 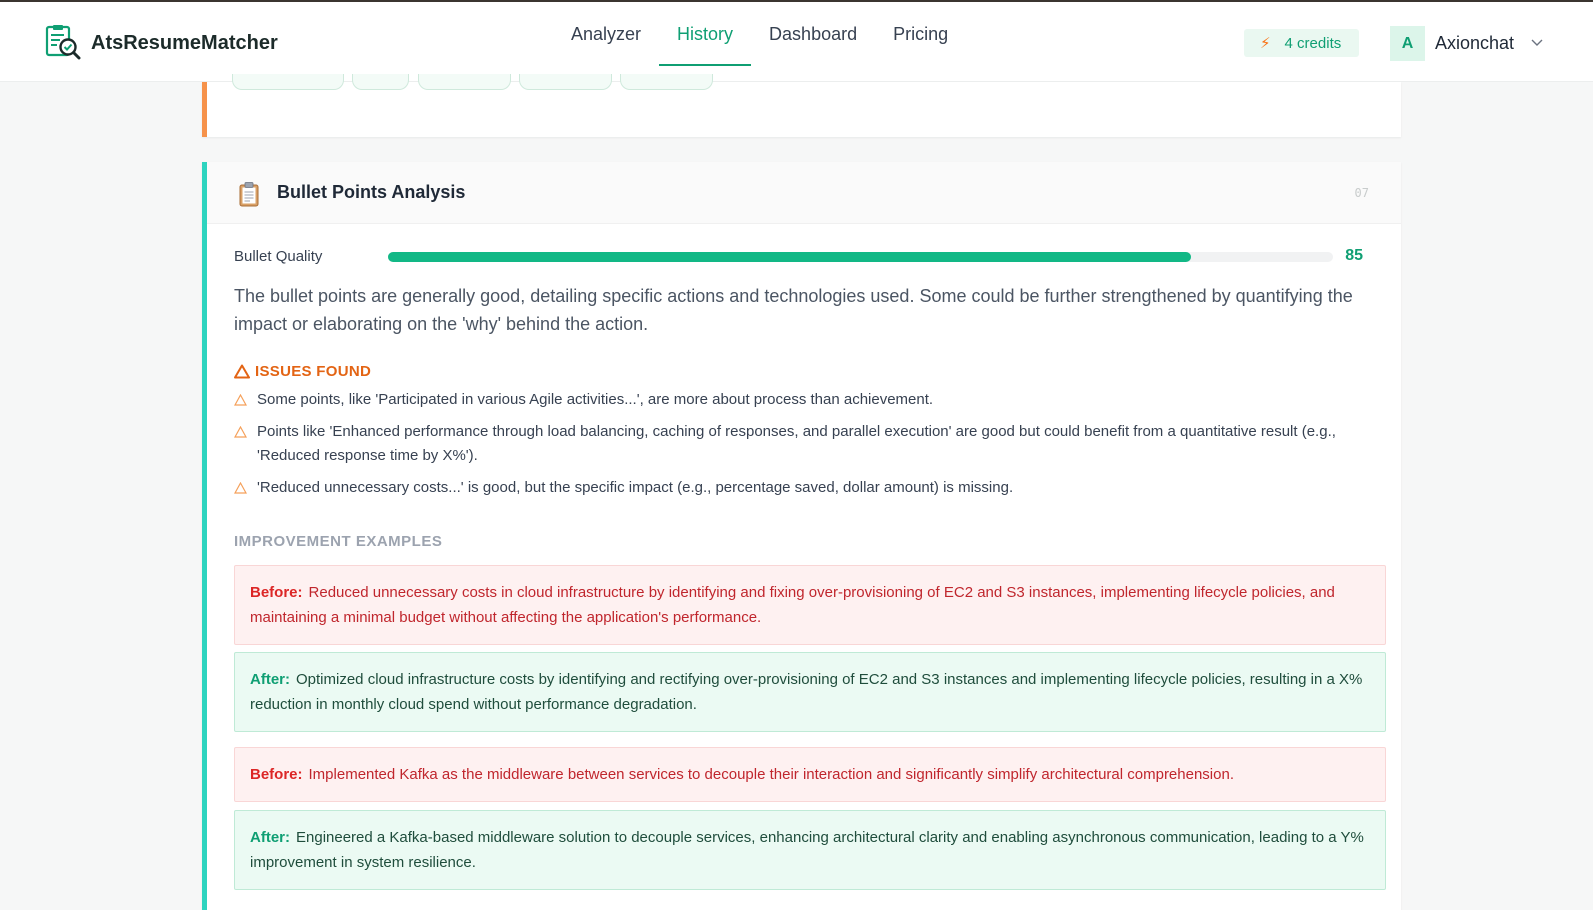 I want to click on credits-count: 4 credits, so click(x=1313, y=43).